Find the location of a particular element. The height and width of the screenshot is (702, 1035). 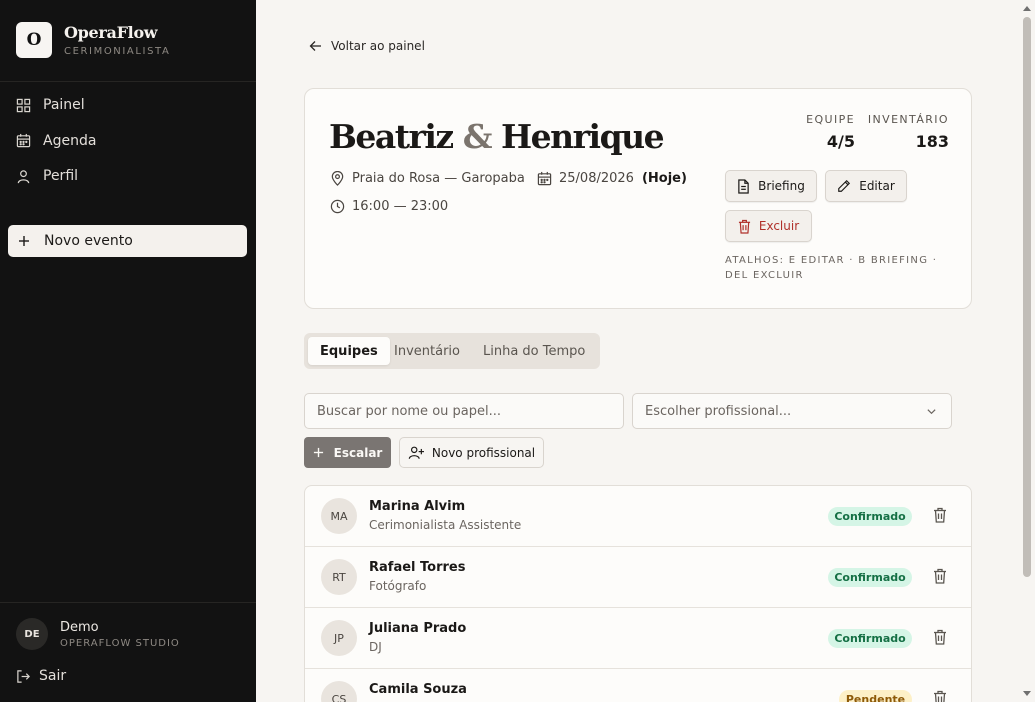

inventory-stat-value: 183 is located at coordinates (932, 141).